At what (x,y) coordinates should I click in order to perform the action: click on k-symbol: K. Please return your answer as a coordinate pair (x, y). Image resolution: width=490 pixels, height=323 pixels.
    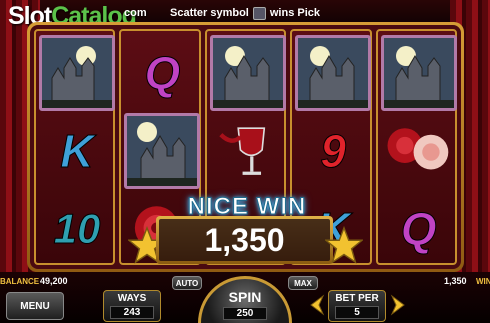
    Looking at the image, I should click on (77, 151).